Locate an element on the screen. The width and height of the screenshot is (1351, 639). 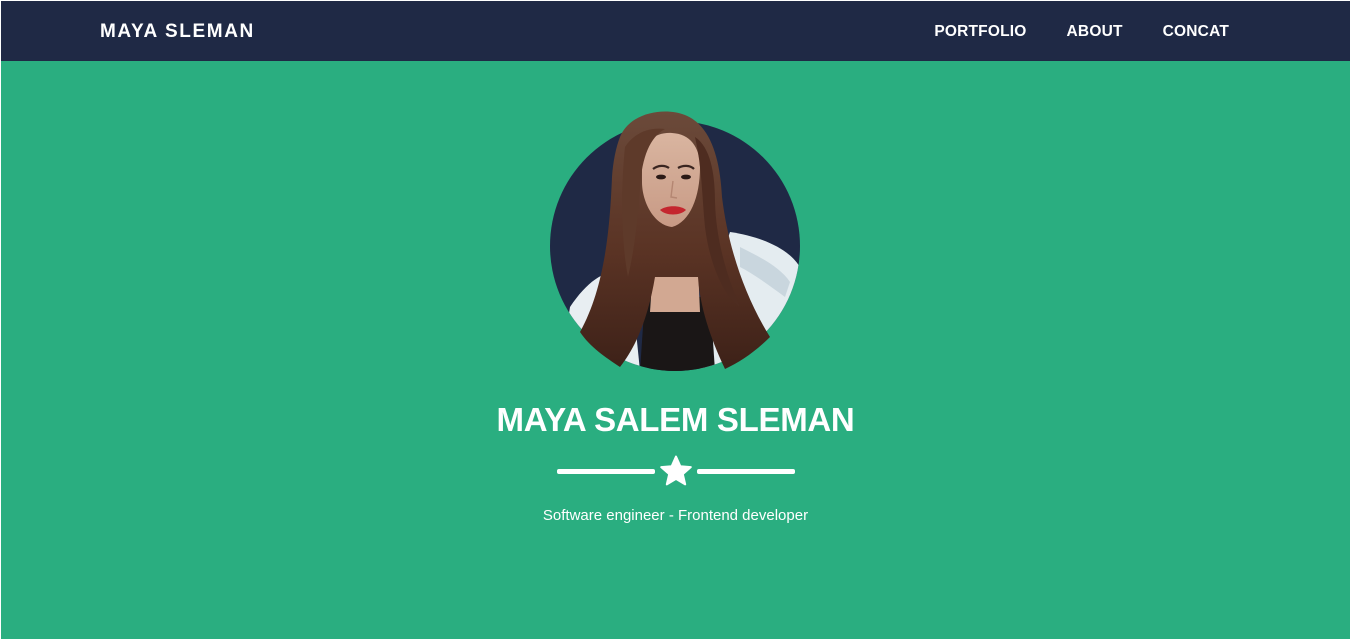
nav-links: PORTFOLIO ABOUT CONCAT is located at coordinates (1081, 32).